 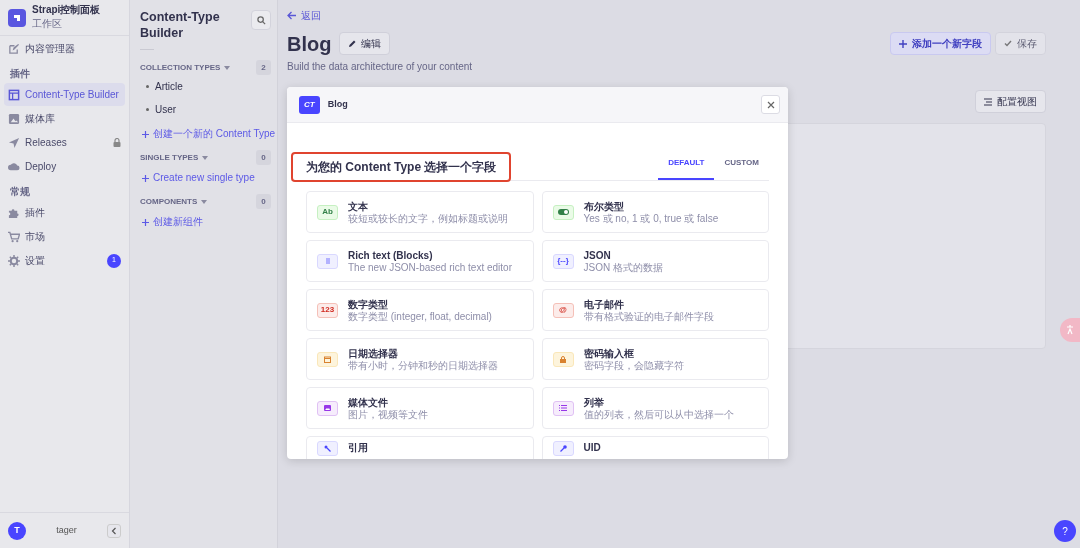 What do you see at coordinates (14, 166) in the screenshot?
I see `cloud-icon` at bounding box center [14, 166].